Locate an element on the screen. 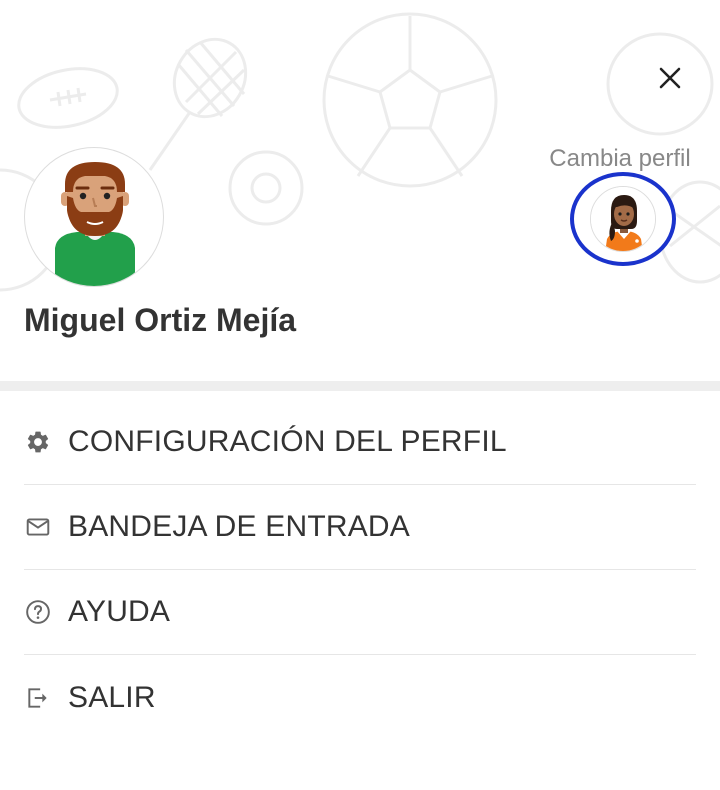 The image size is (720, 790). switch-profile-avatar is located at coordinates (623, 219).